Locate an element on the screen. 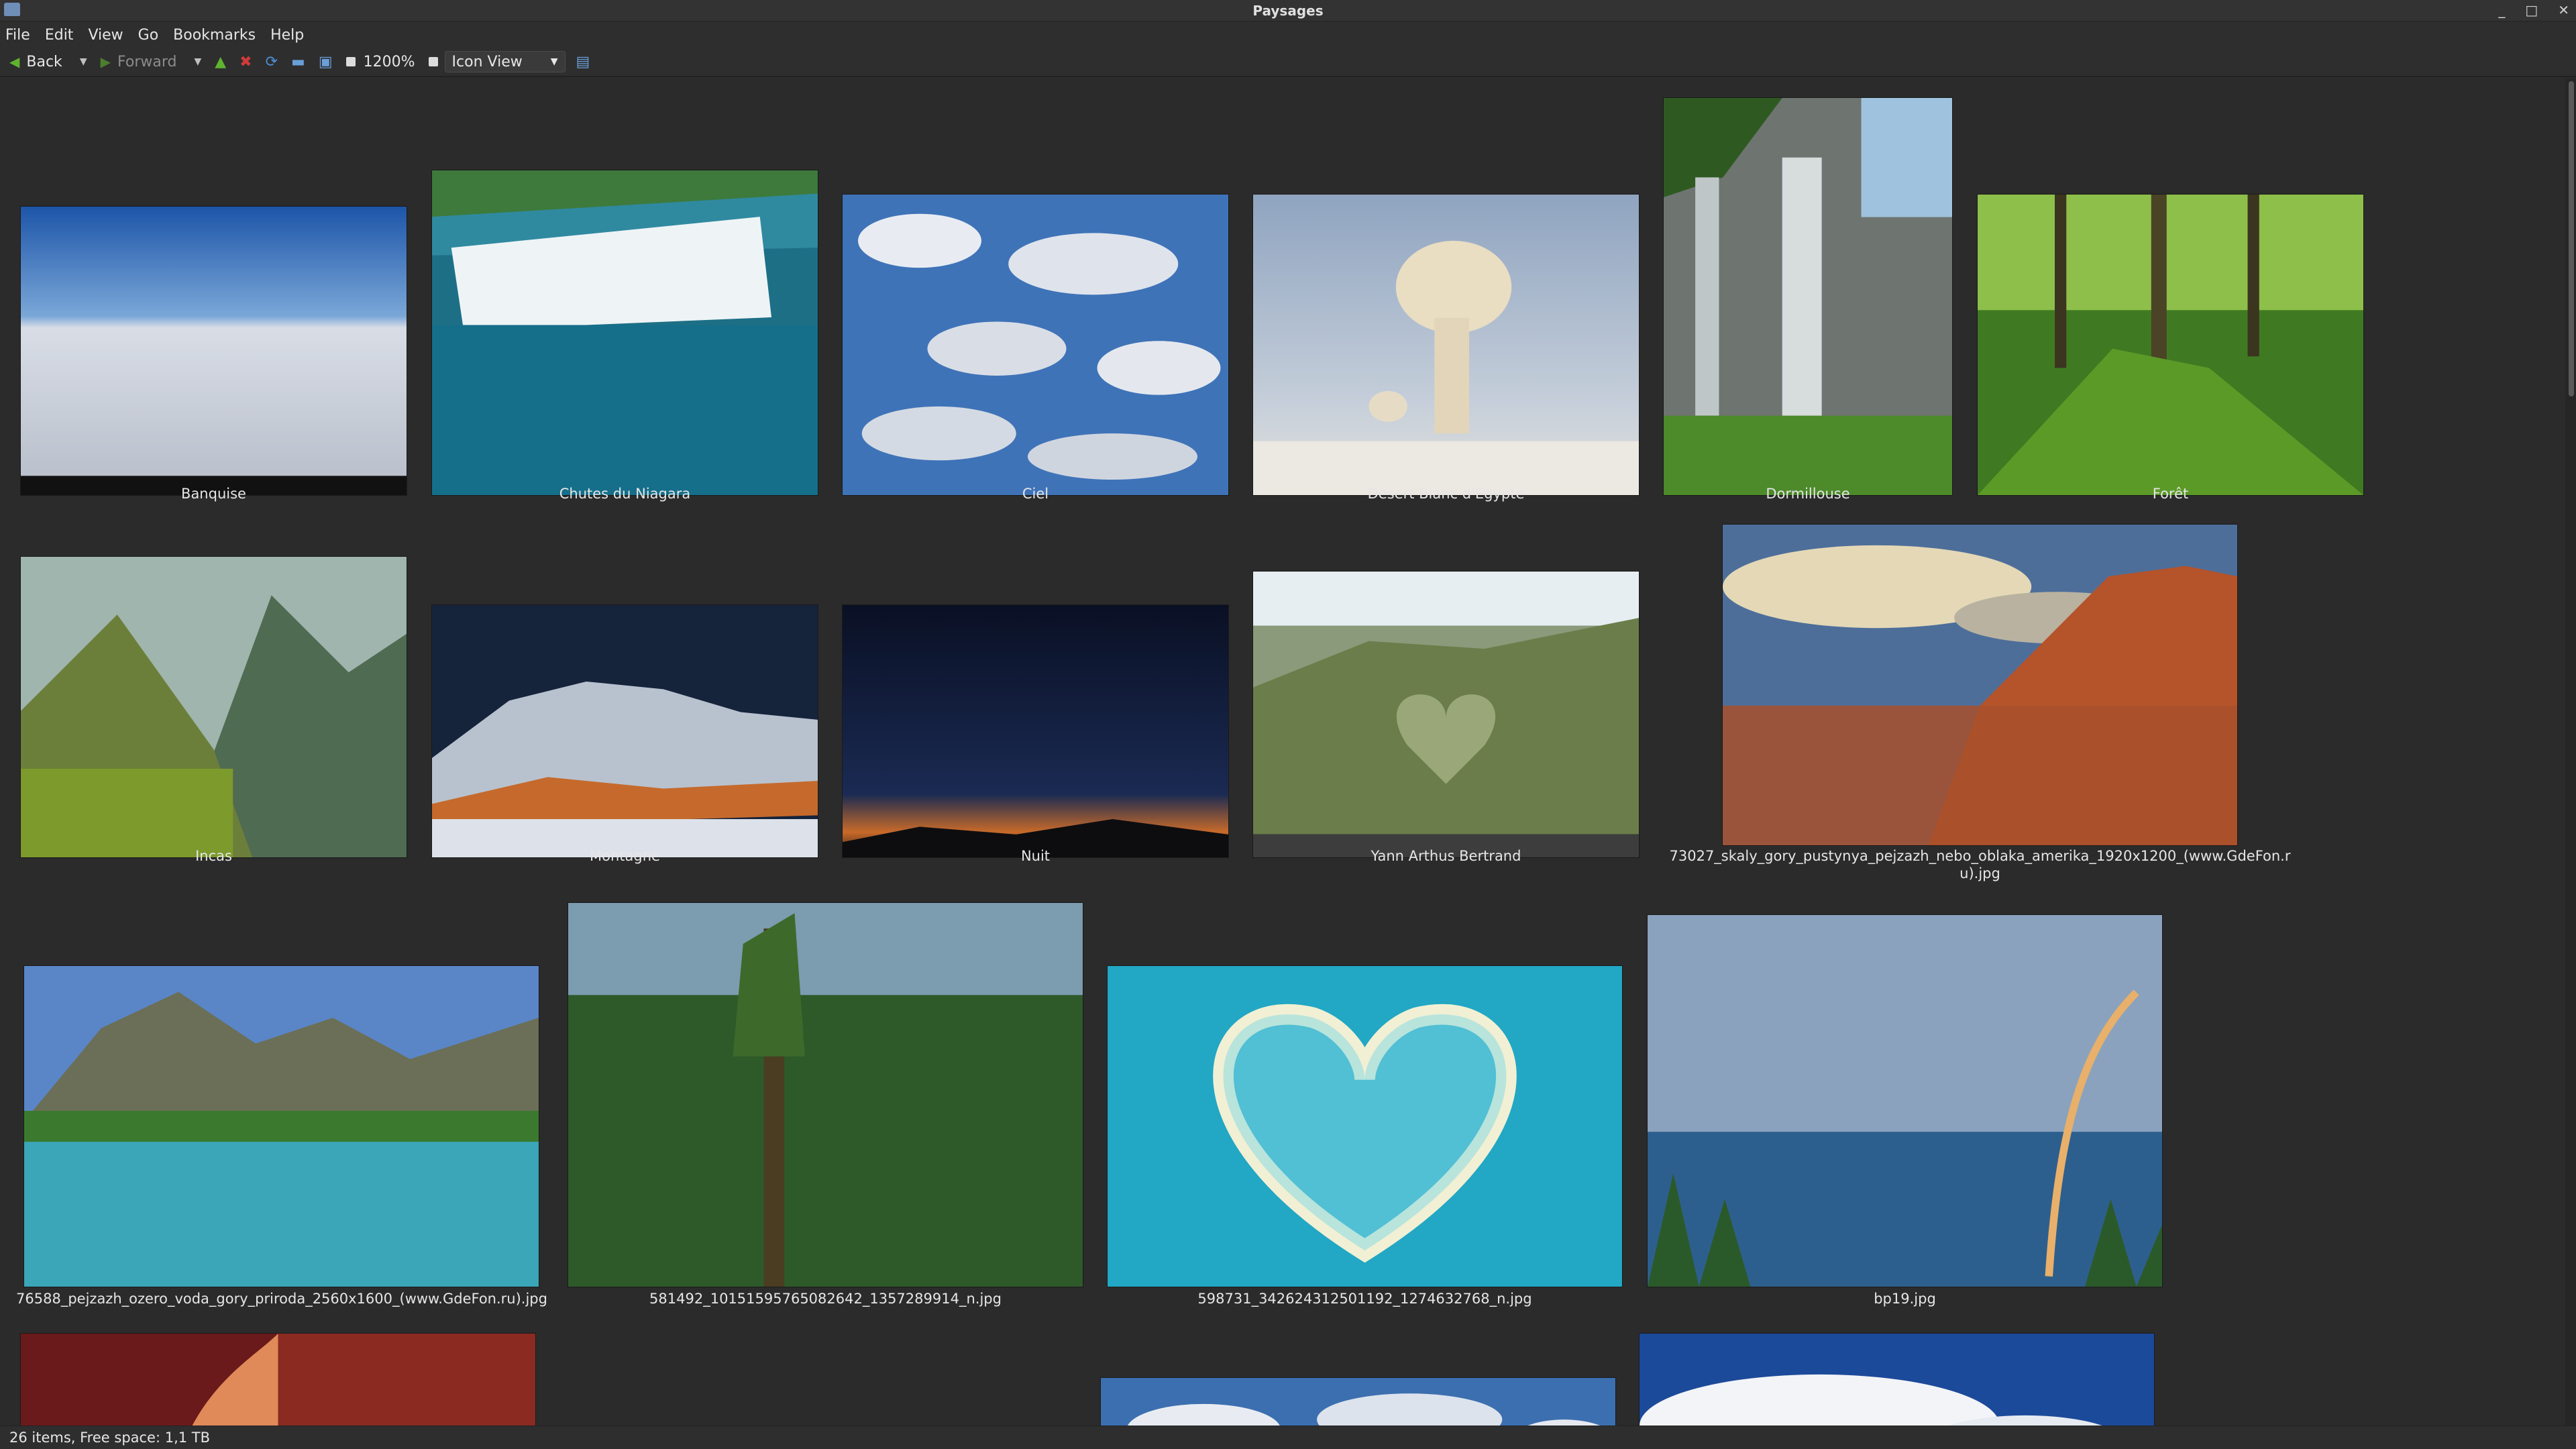 Image resolution: width=2576 pixels, height=1449 pixels. file-name: 598731_342624312501192_1274632768_n.jpg is located at coordinates (1364, 1299).